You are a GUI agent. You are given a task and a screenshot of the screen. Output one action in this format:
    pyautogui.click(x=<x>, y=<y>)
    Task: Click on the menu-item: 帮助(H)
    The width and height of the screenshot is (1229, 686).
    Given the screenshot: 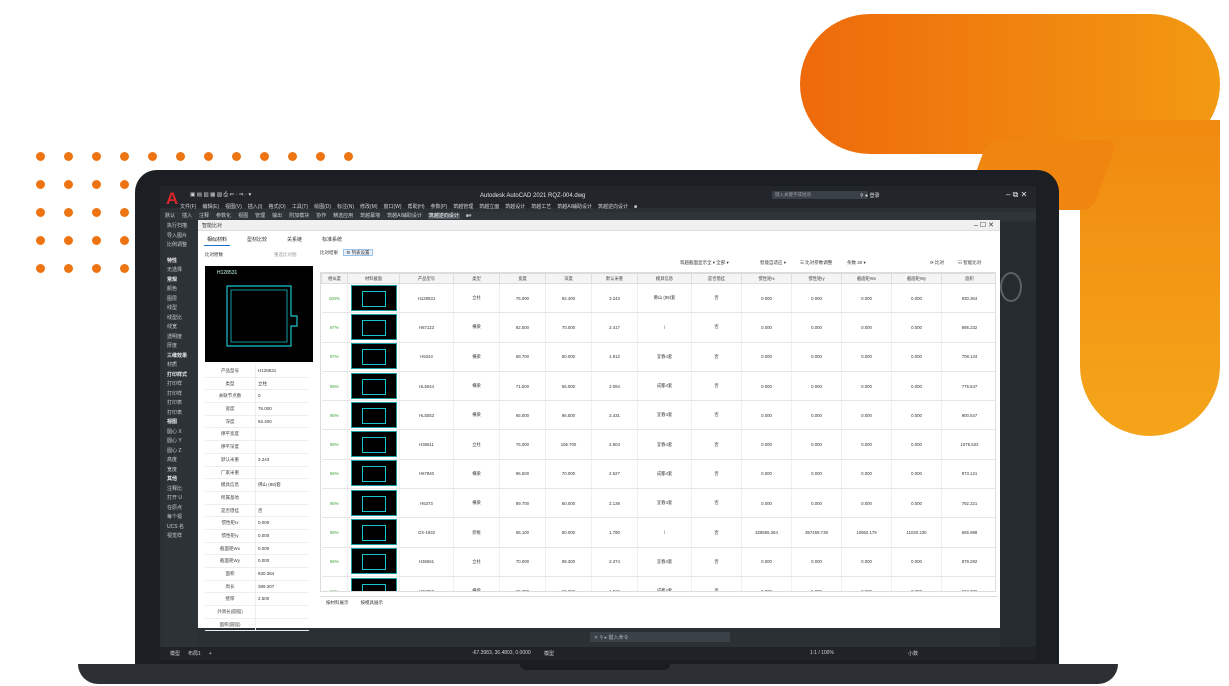 What is the action you would take?
    pyautogui.click(x=416, y=207)
    